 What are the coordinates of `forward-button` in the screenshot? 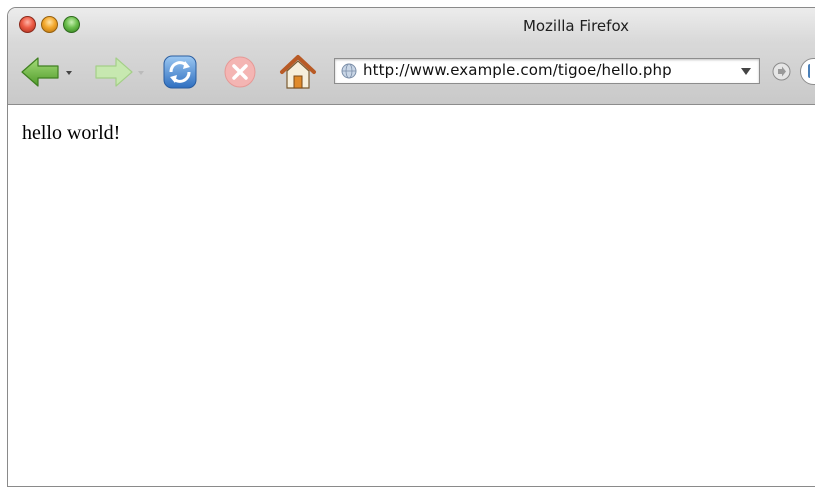 It's located at (118, 72).